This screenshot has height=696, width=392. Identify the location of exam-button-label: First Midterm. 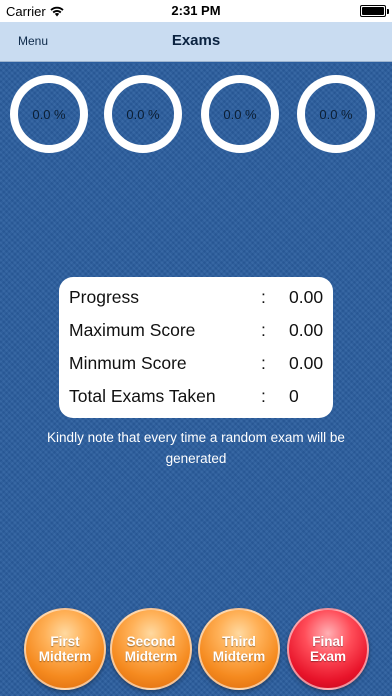
(65, 649).